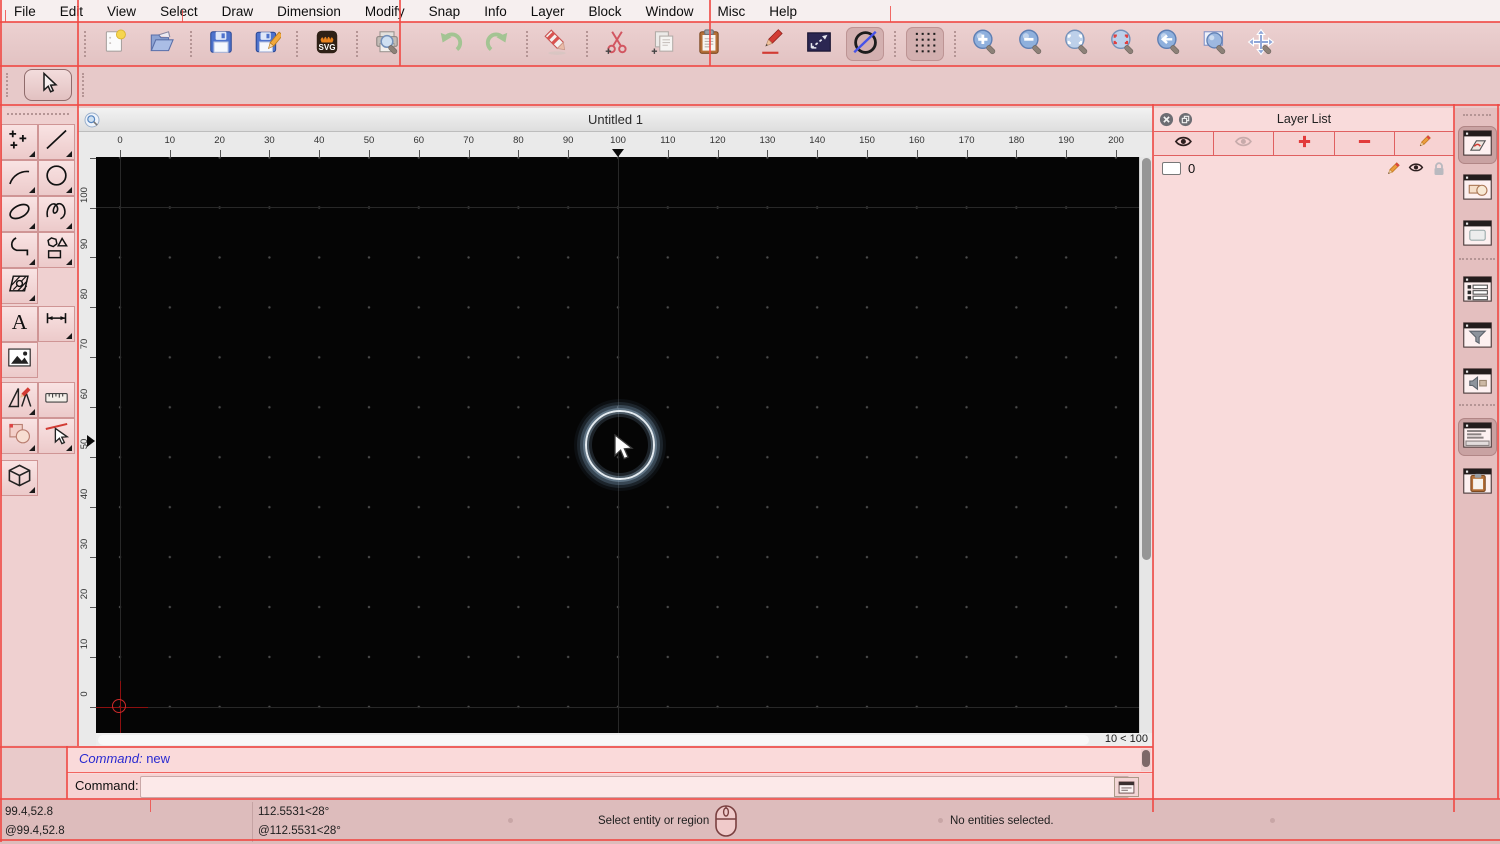 This screenshot has height=844, width=1500. Describe the element at coordinates (1393, 169) in the screenshot. I see `edit-layer-icon` at that location.